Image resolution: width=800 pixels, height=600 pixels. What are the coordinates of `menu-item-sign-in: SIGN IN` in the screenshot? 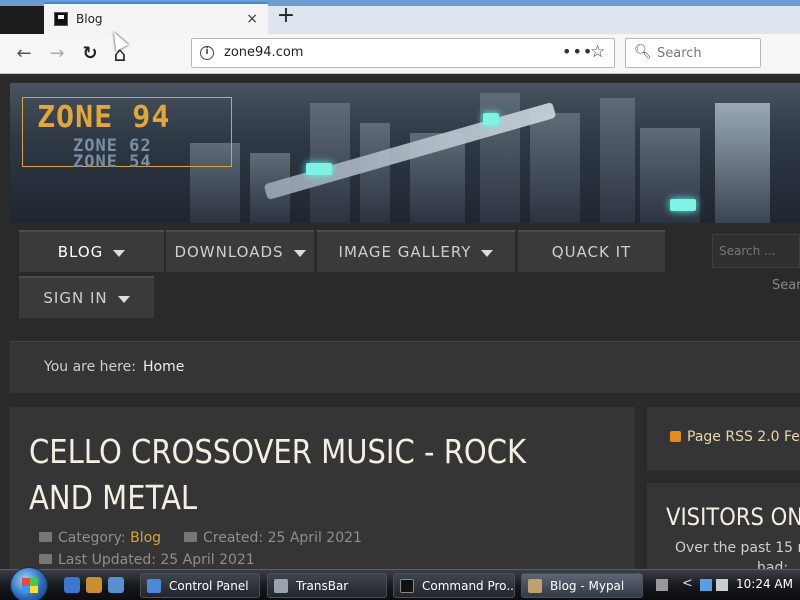 It's located at (86, 297).